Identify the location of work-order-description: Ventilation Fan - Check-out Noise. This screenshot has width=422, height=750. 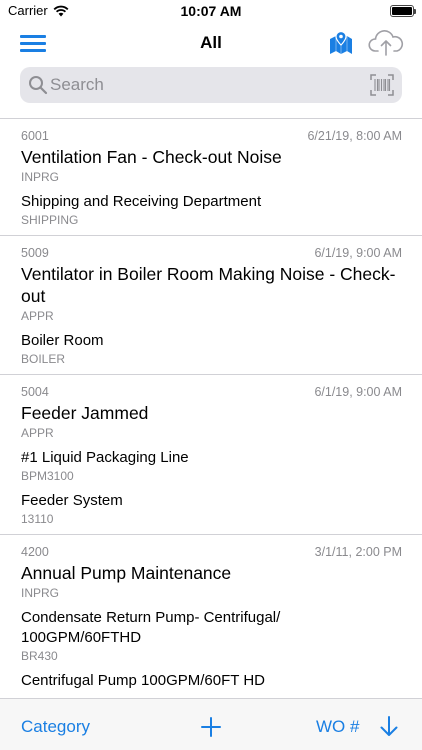
(151, 157).